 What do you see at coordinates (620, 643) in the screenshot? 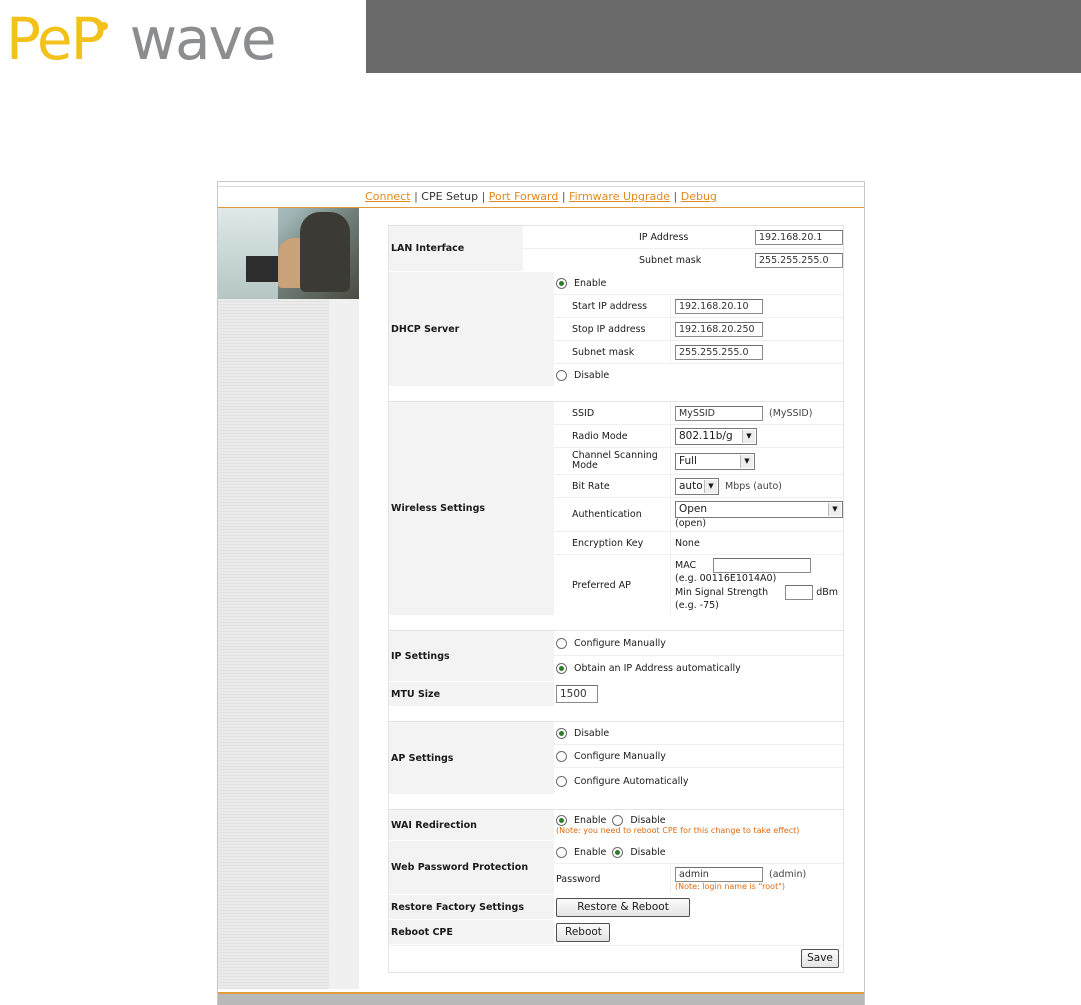
I see `ip-manual-label: Configure Manually` at bounding box center [620, 643].